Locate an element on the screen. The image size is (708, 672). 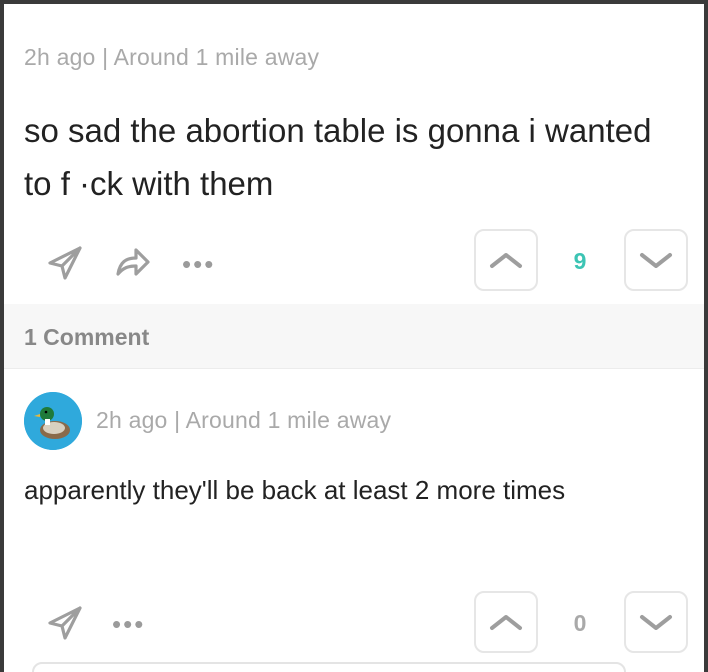
comments-header: 1 Comment is located at coordinates (354, 336).